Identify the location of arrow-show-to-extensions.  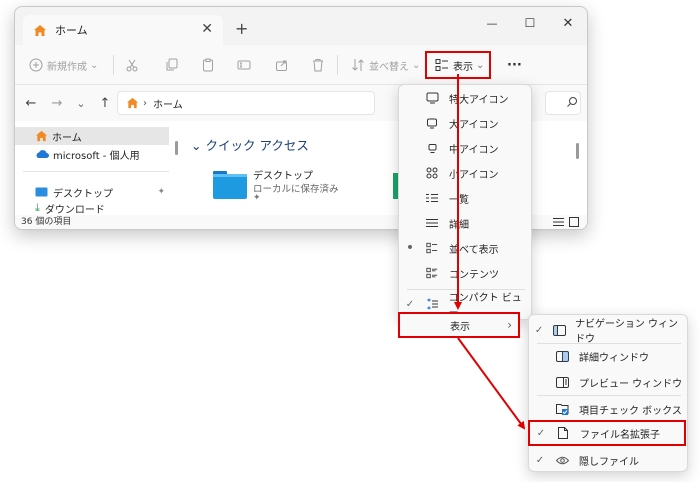
(491, 383).